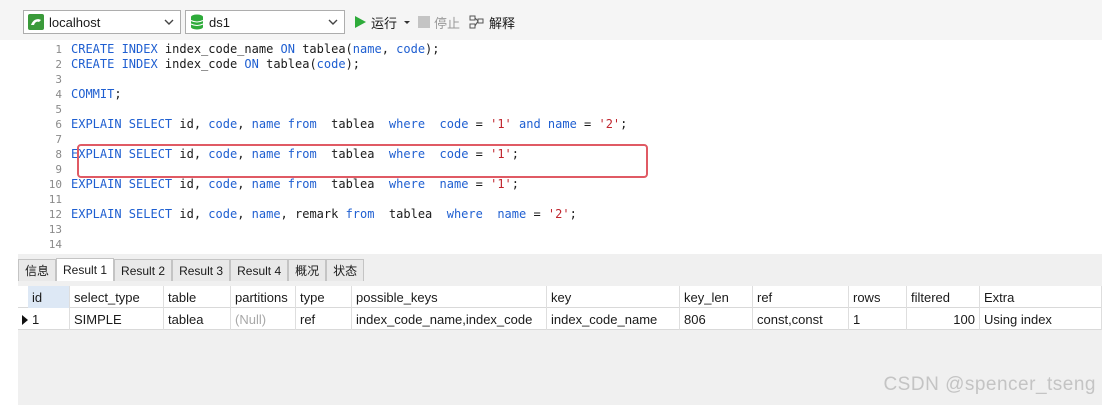 This screenshot has width=1102, height=405. I want to click on column-header: id, so click(49, 297).